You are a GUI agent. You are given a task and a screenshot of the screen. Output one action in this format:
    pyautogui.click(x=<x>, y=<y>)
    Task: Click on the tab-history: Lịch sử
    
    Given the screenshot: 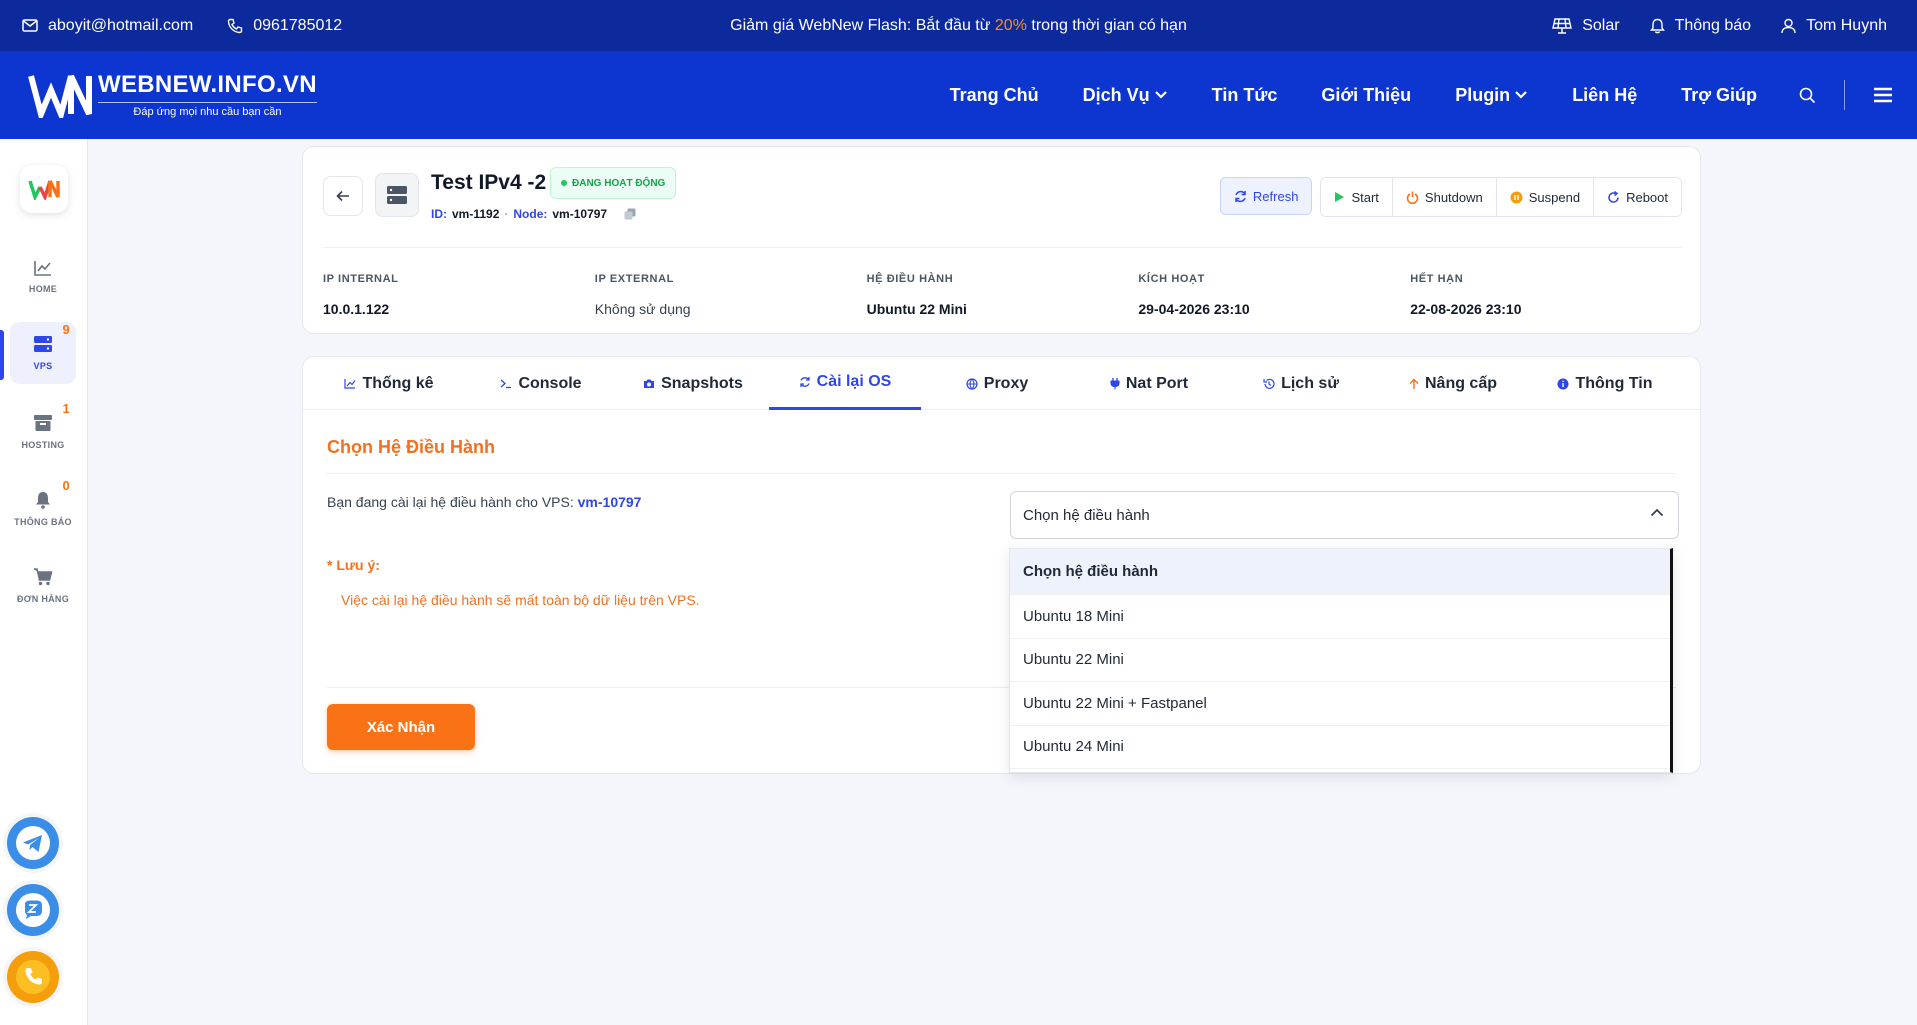 What is the action you would take?
    pyautogui.click(x=1301, y=383)
    